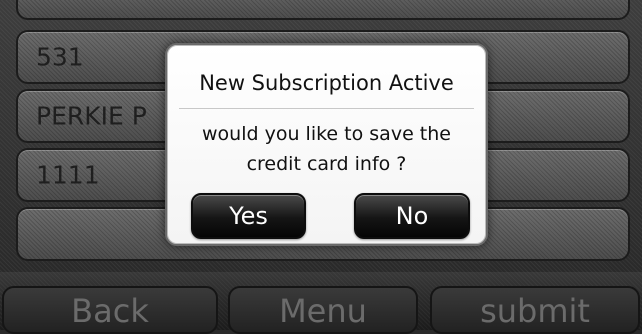 This screenshot has height=334, width=642. Describe the element at coordinates (60, 57) in the screenshot. I see `field-value: 531` at that location.